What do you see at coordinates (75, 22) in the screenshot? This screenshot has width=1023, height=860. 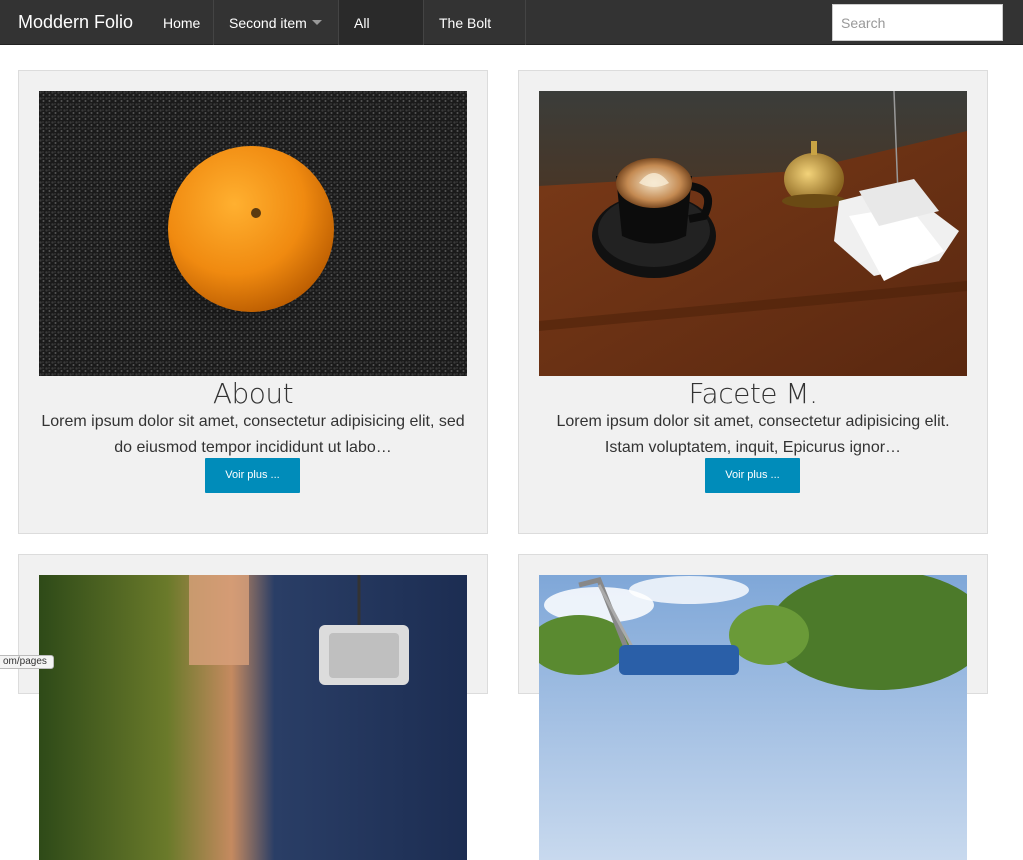 I see `brand-logo: Moddern Folio` at bounding box center [75, 22].